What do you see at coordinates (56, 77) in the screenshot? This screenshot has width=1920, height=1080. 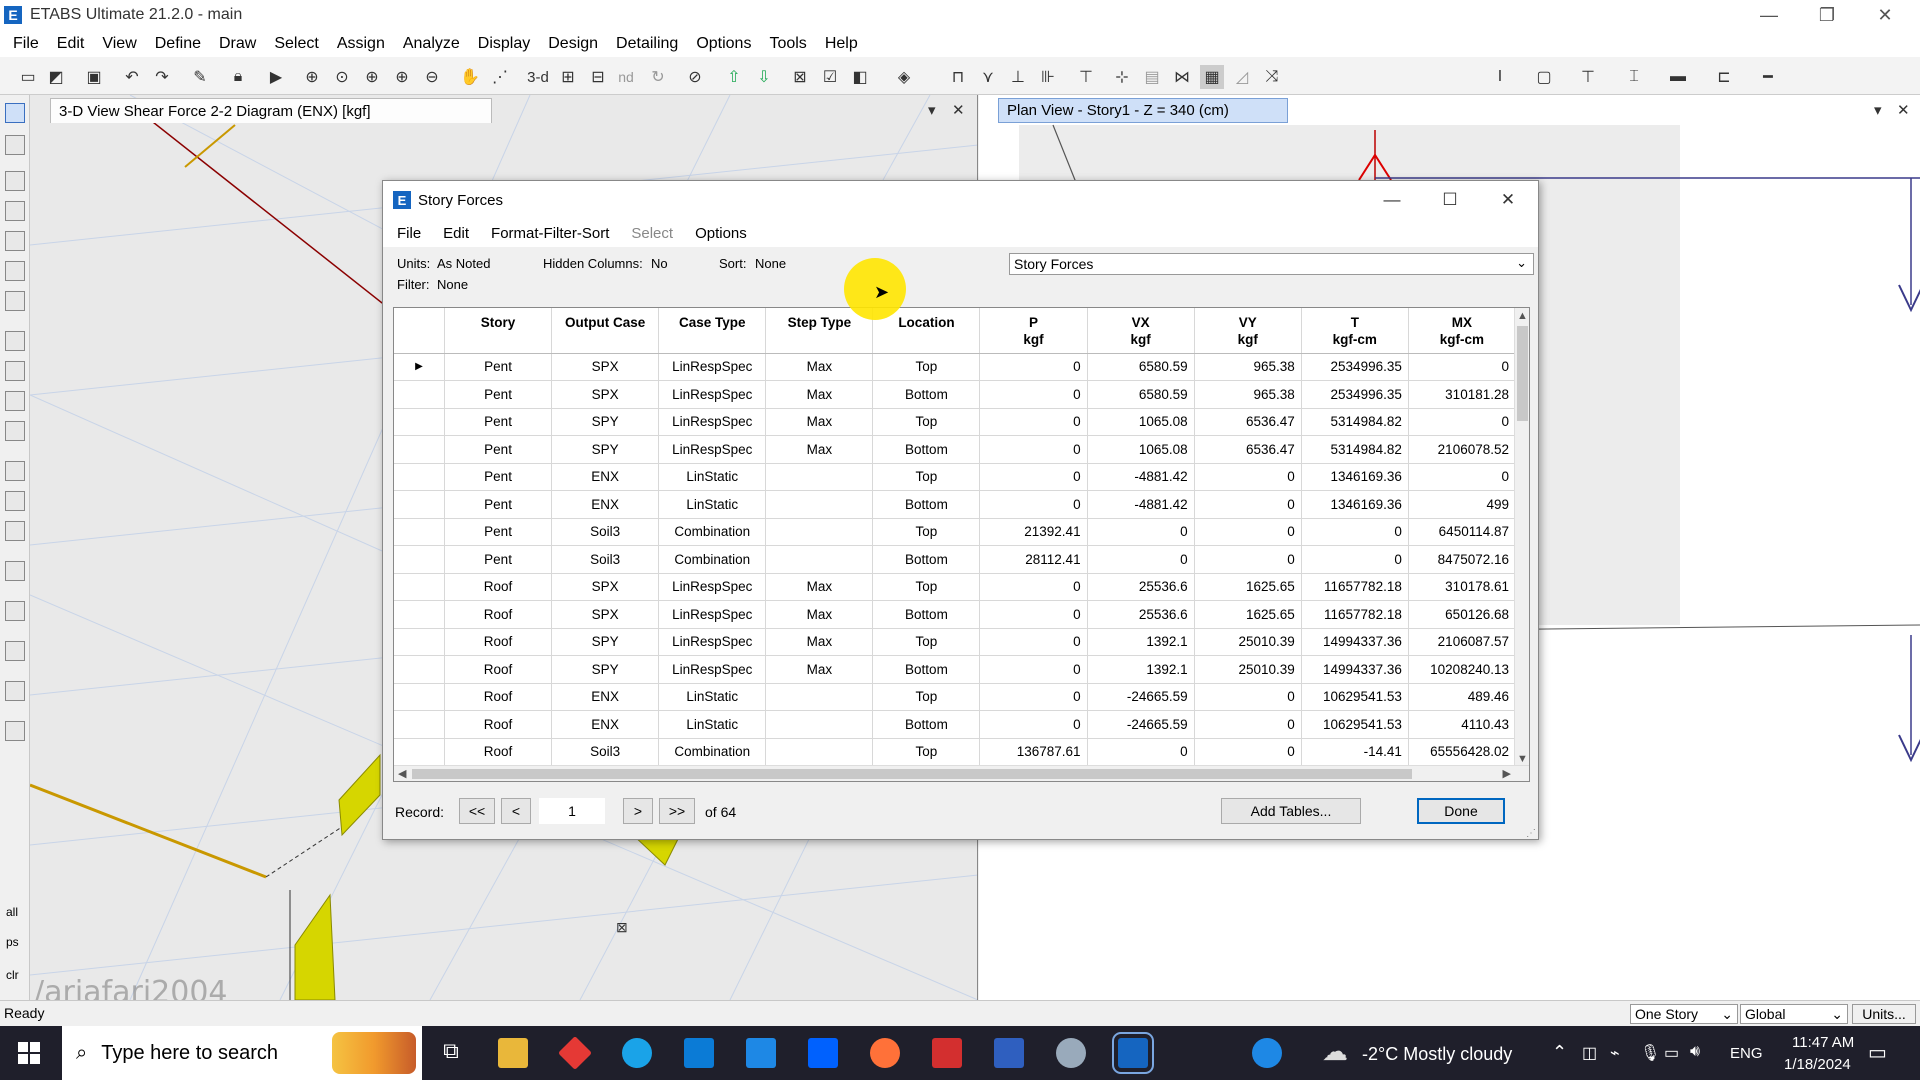 I see `open-icon: ◩` at bounding box center [56, 77].